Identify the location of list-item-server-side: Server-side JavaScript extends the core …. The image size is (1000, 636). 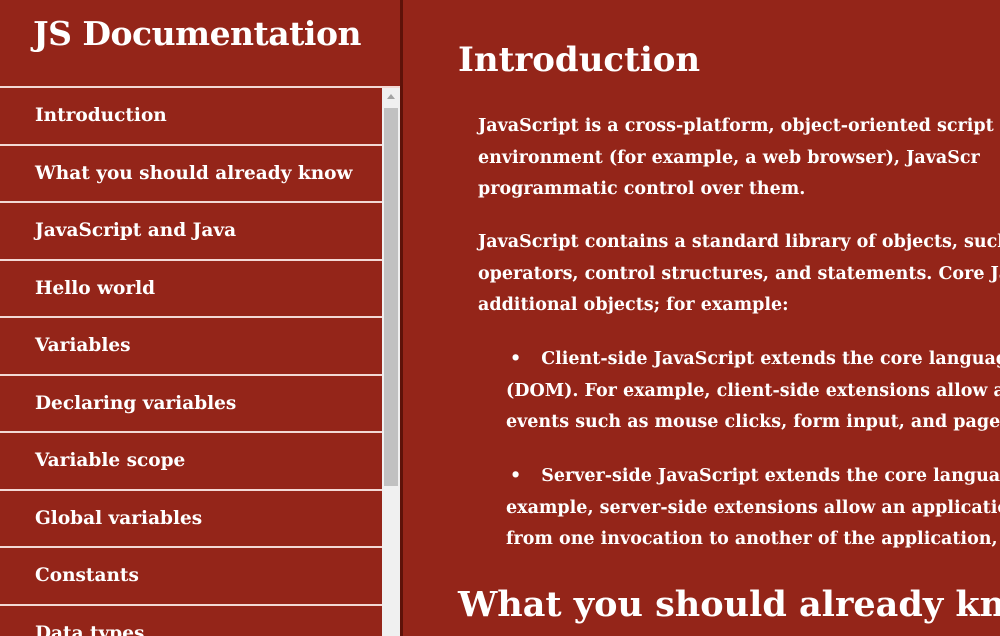
(753, 508).